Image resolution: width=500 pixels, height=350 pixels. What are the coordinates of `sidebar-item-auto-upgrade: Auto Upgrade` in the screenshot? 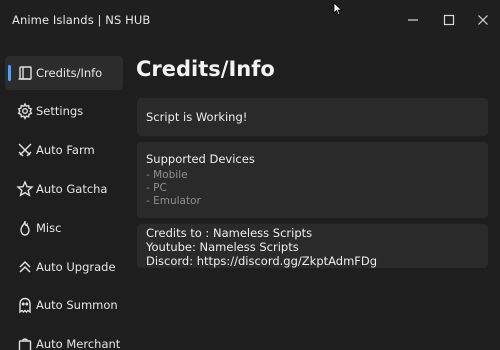 It's located at (64, 267).